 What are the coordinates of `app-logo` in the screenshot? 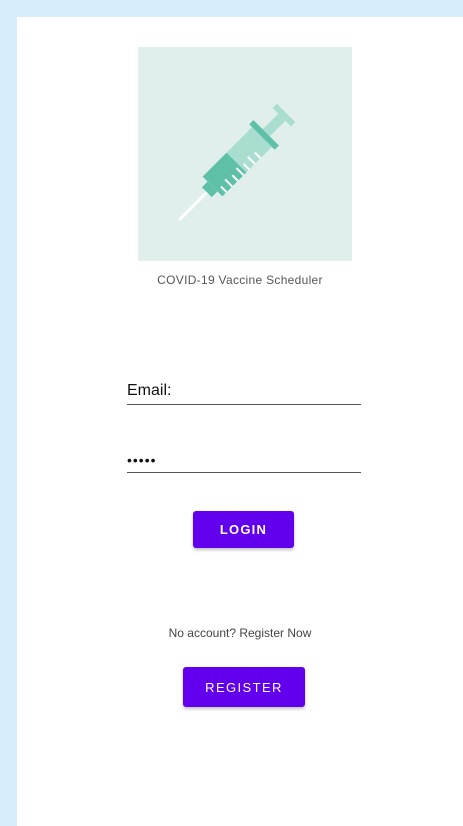 It's located at (245, 154).